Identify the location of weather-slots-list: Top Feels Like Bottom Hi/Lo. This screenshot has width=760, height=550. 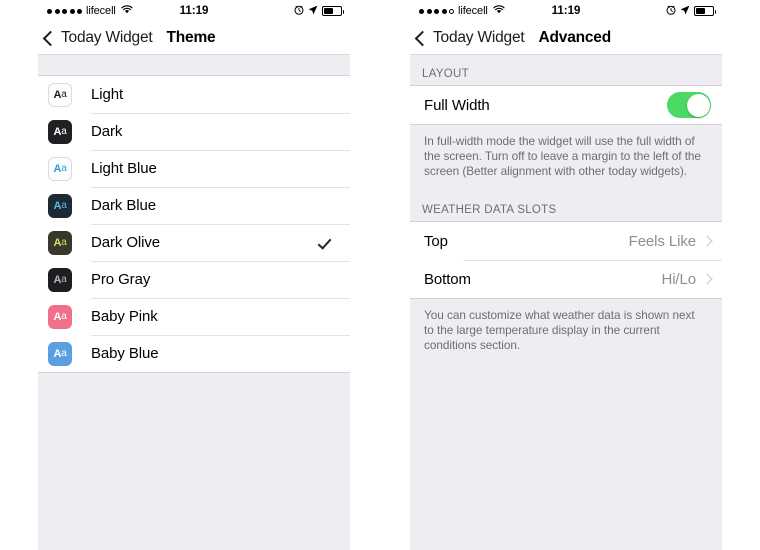
(566, 260).